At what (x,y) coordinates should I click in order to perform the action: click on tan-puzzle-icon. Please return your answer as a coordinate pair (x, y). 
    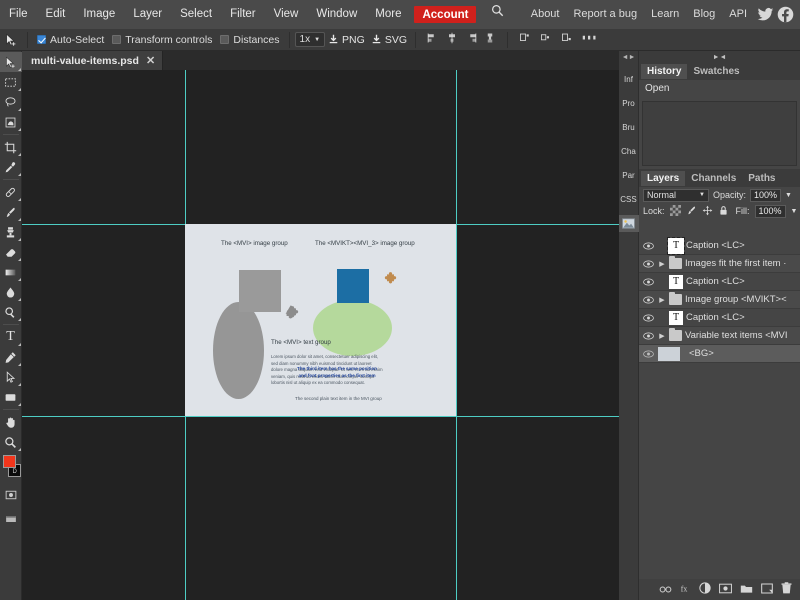
    Looking at the image, I should click on (390, 281).